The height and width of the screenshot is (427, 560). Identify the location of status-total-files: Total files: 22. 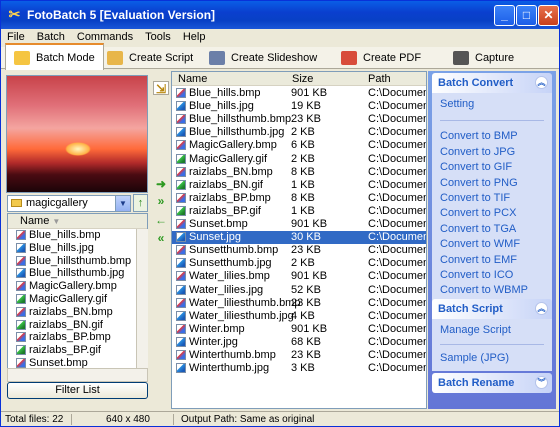
(34, 419).